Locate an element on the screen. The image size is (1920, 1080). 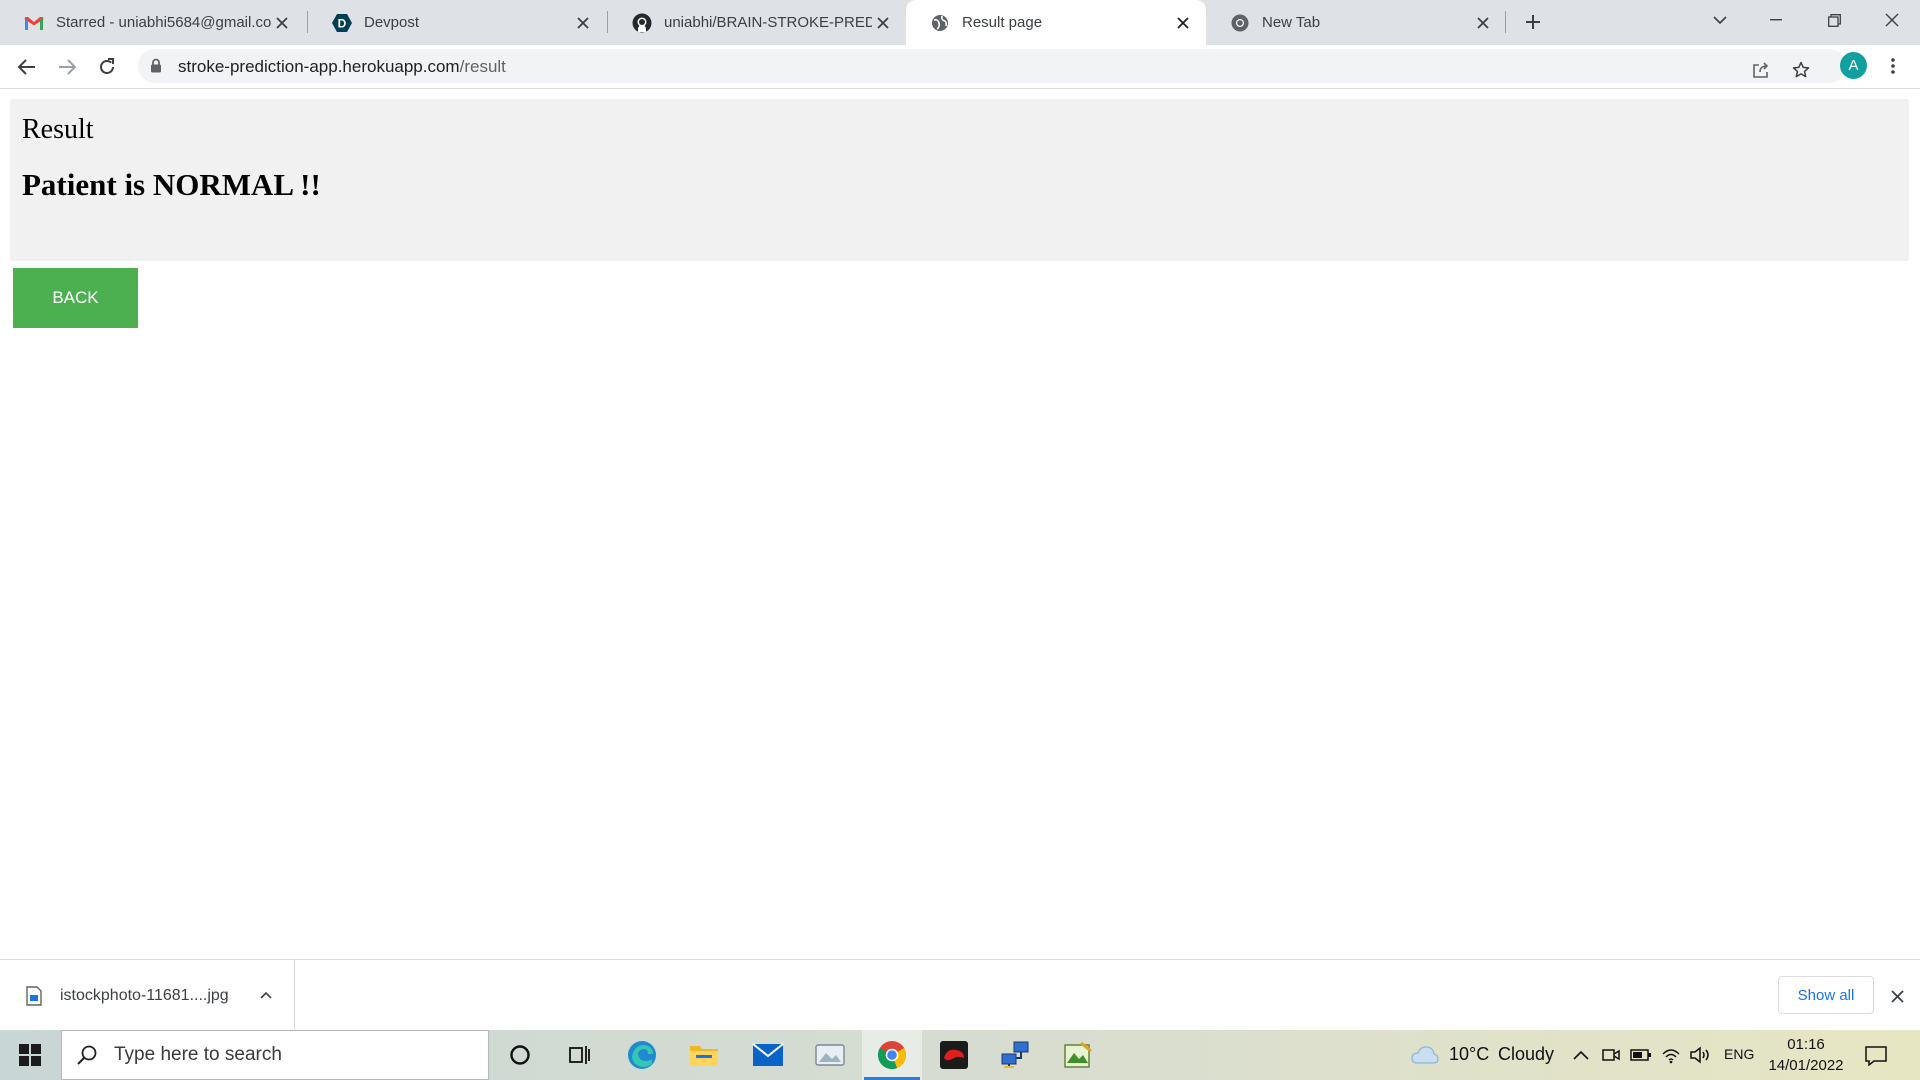
file-explorer-icon is located at coordinates (704, 1055).